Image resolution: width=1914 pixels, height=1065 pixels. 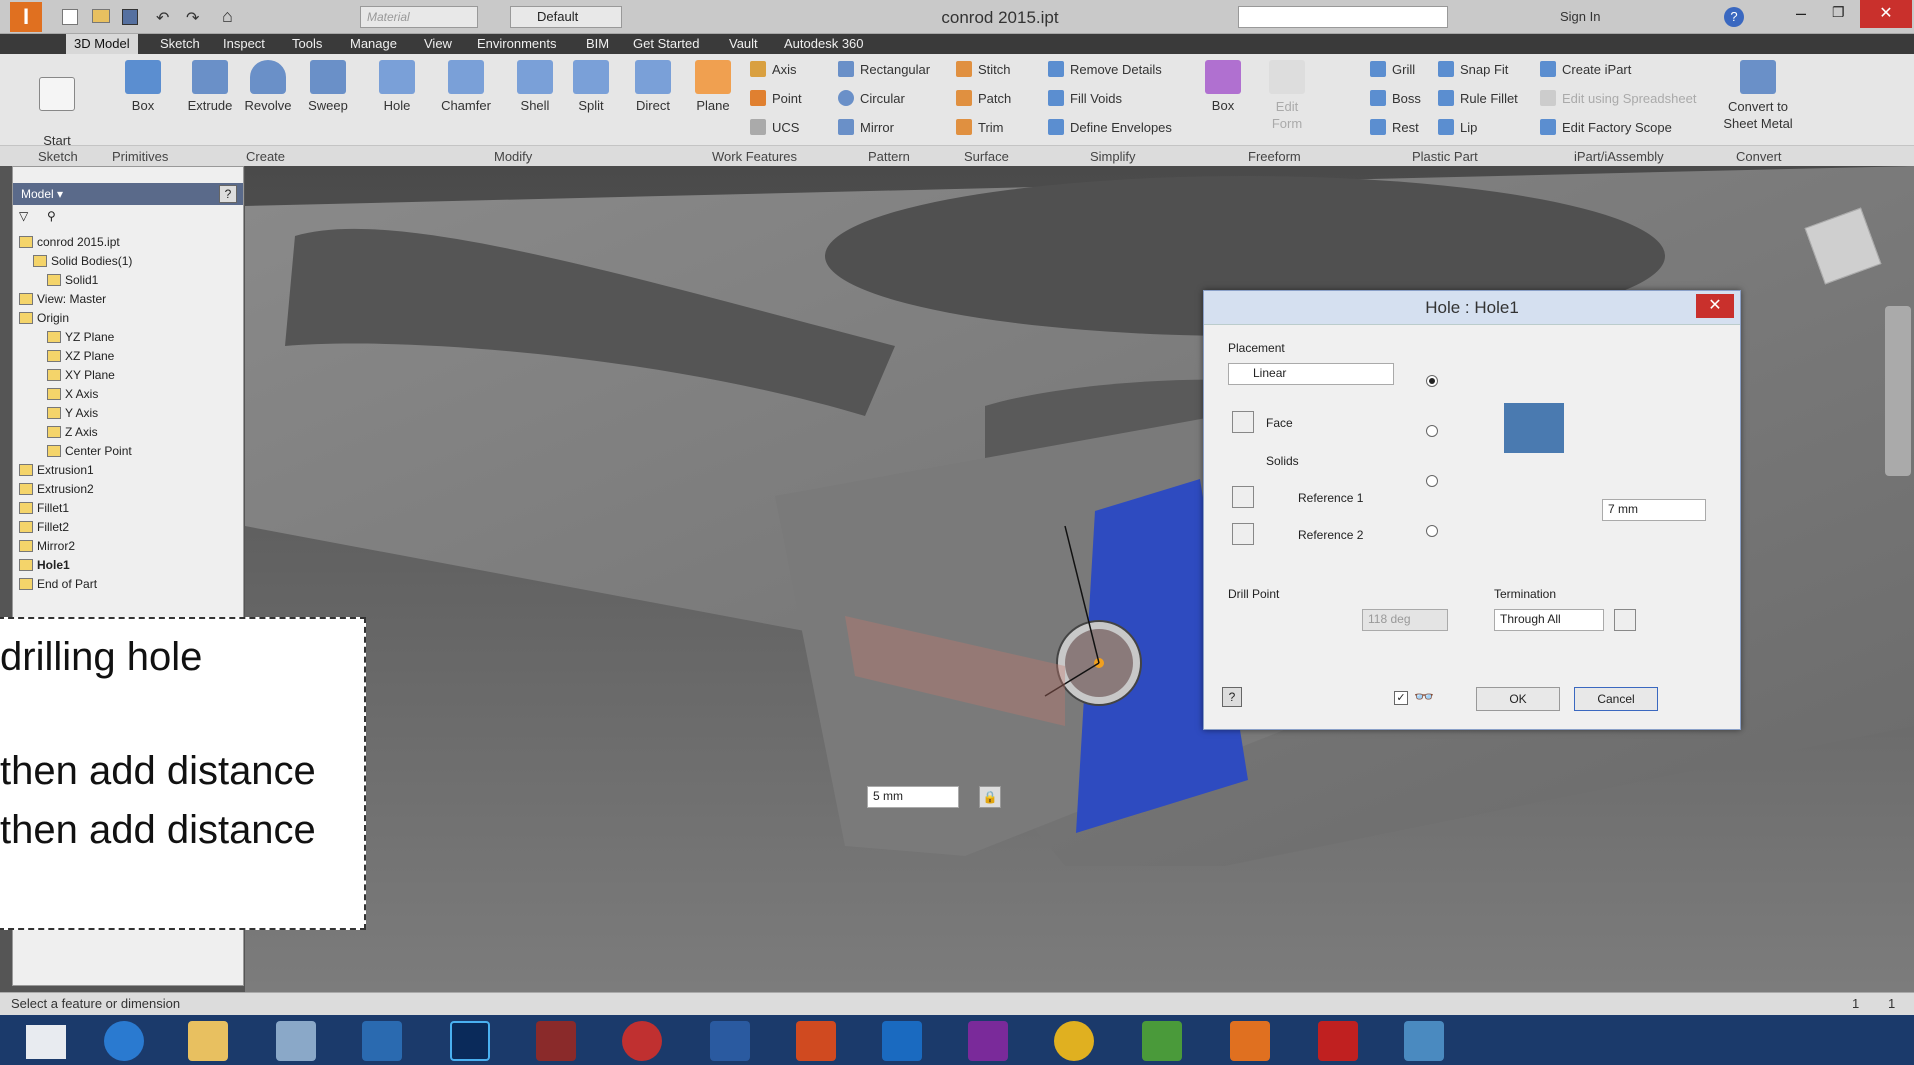 I want to click on app-logo: I, so click(x=26, y=17).